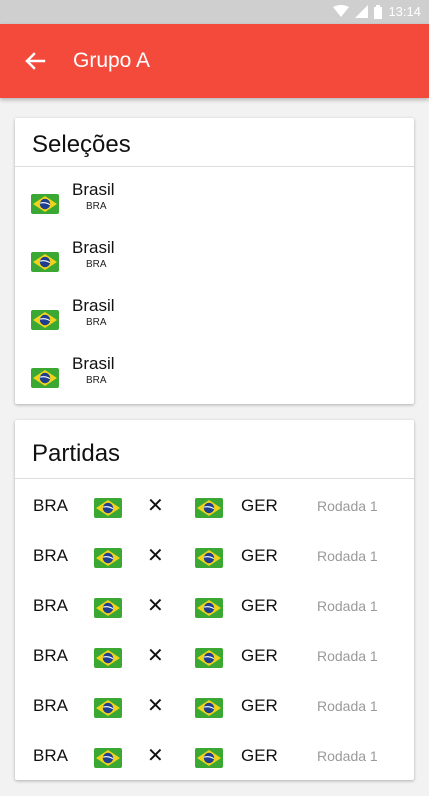 Image resolution: width=429 pixels, height=796 pixels. I want to click on back-arrow-icon, so click(35, 61).